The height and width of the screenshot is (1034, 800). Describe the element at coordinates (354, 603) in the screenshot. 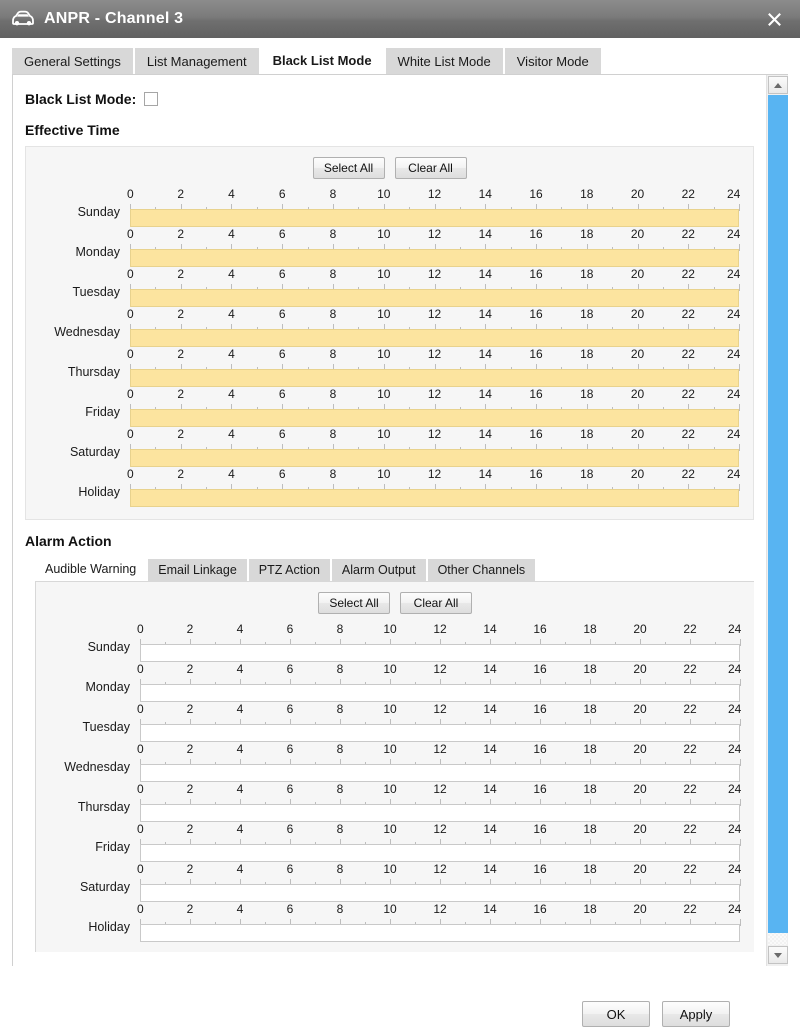

I see `alarm-select-all-button: Select All` at that location.